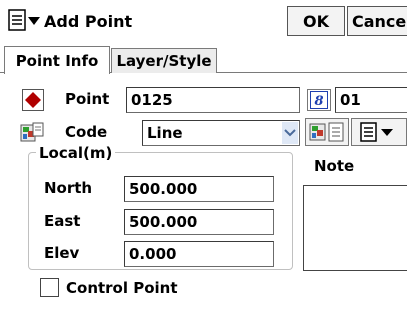 Image resolution: width=407 pixels, height=311 pixels. Describe the element at coordinates (87, 99) in the screenshot. I see `point-label: Point` at that location.